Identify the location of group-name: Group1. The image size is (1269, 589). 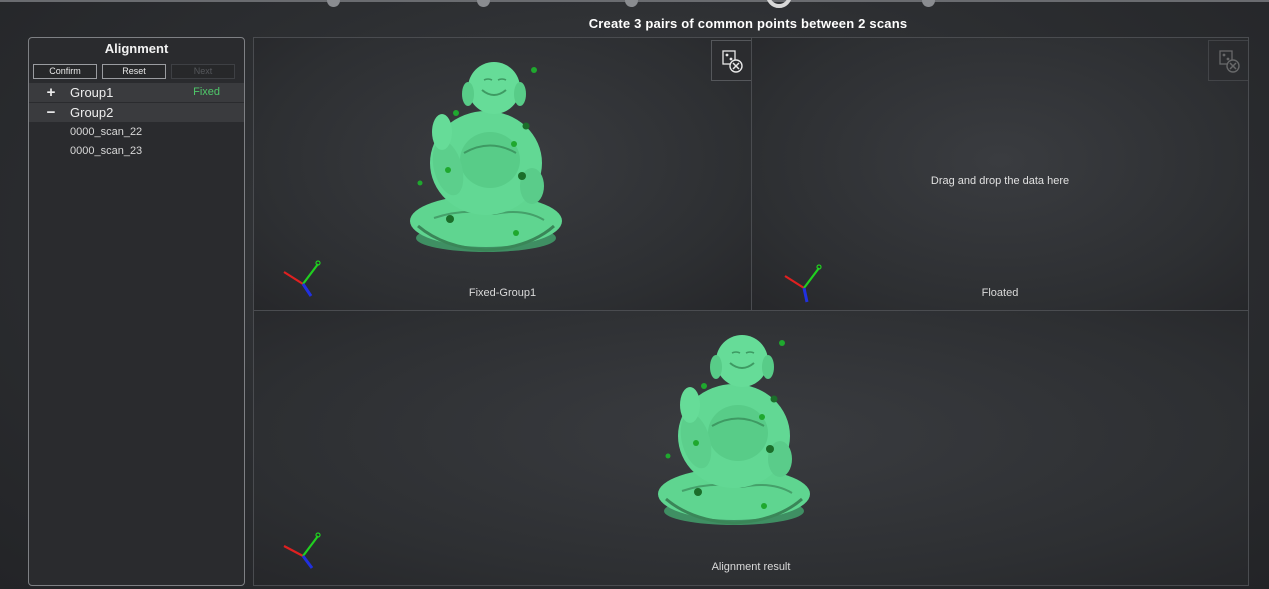
(92, 92).